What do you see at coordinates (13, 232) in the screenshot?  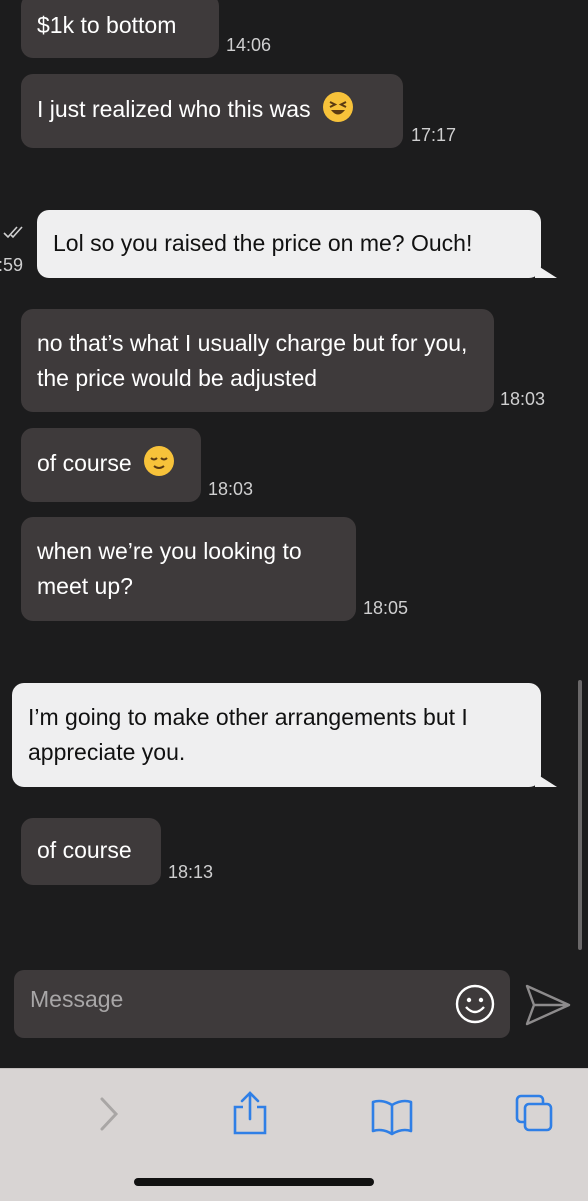 I see `read-receipt-icon` at bounding box center [13, 232].